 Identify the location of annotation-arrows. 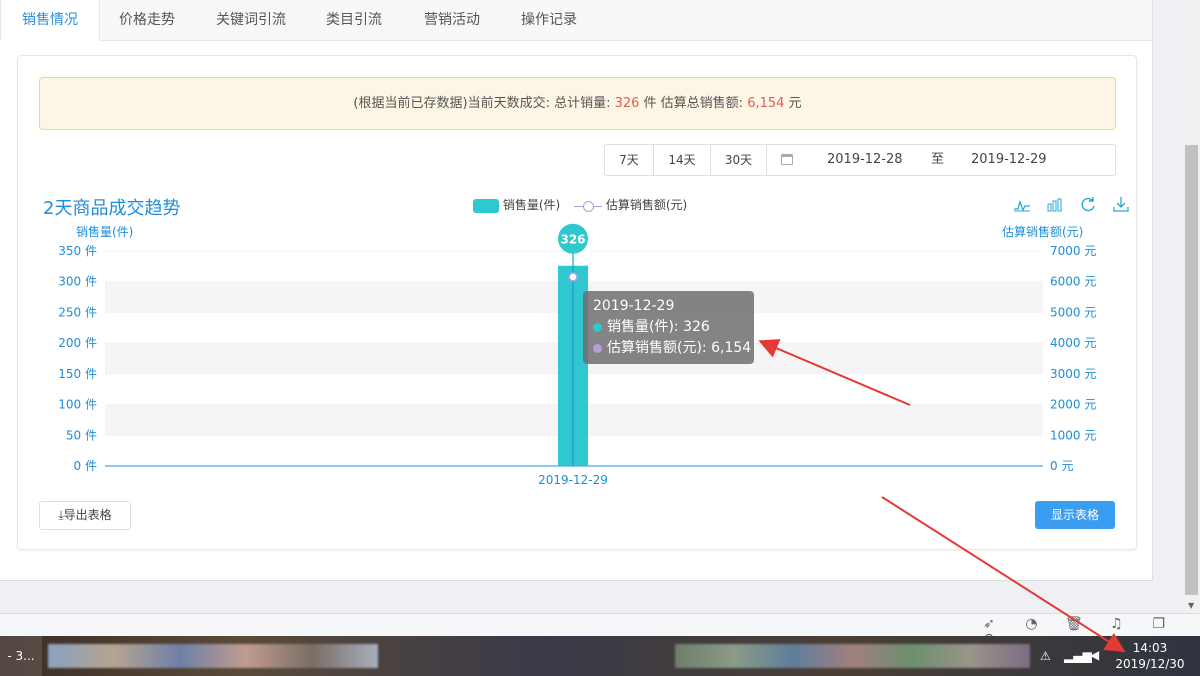
(942, 496).